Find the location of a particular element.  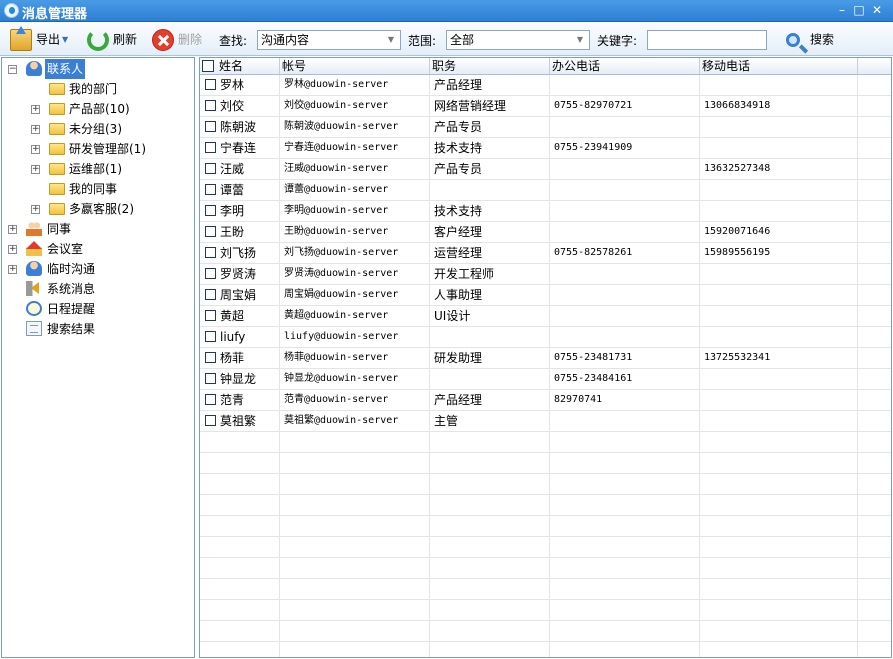

cell-account: 刘佼@duowin-server is located at coordinates (355, 106).